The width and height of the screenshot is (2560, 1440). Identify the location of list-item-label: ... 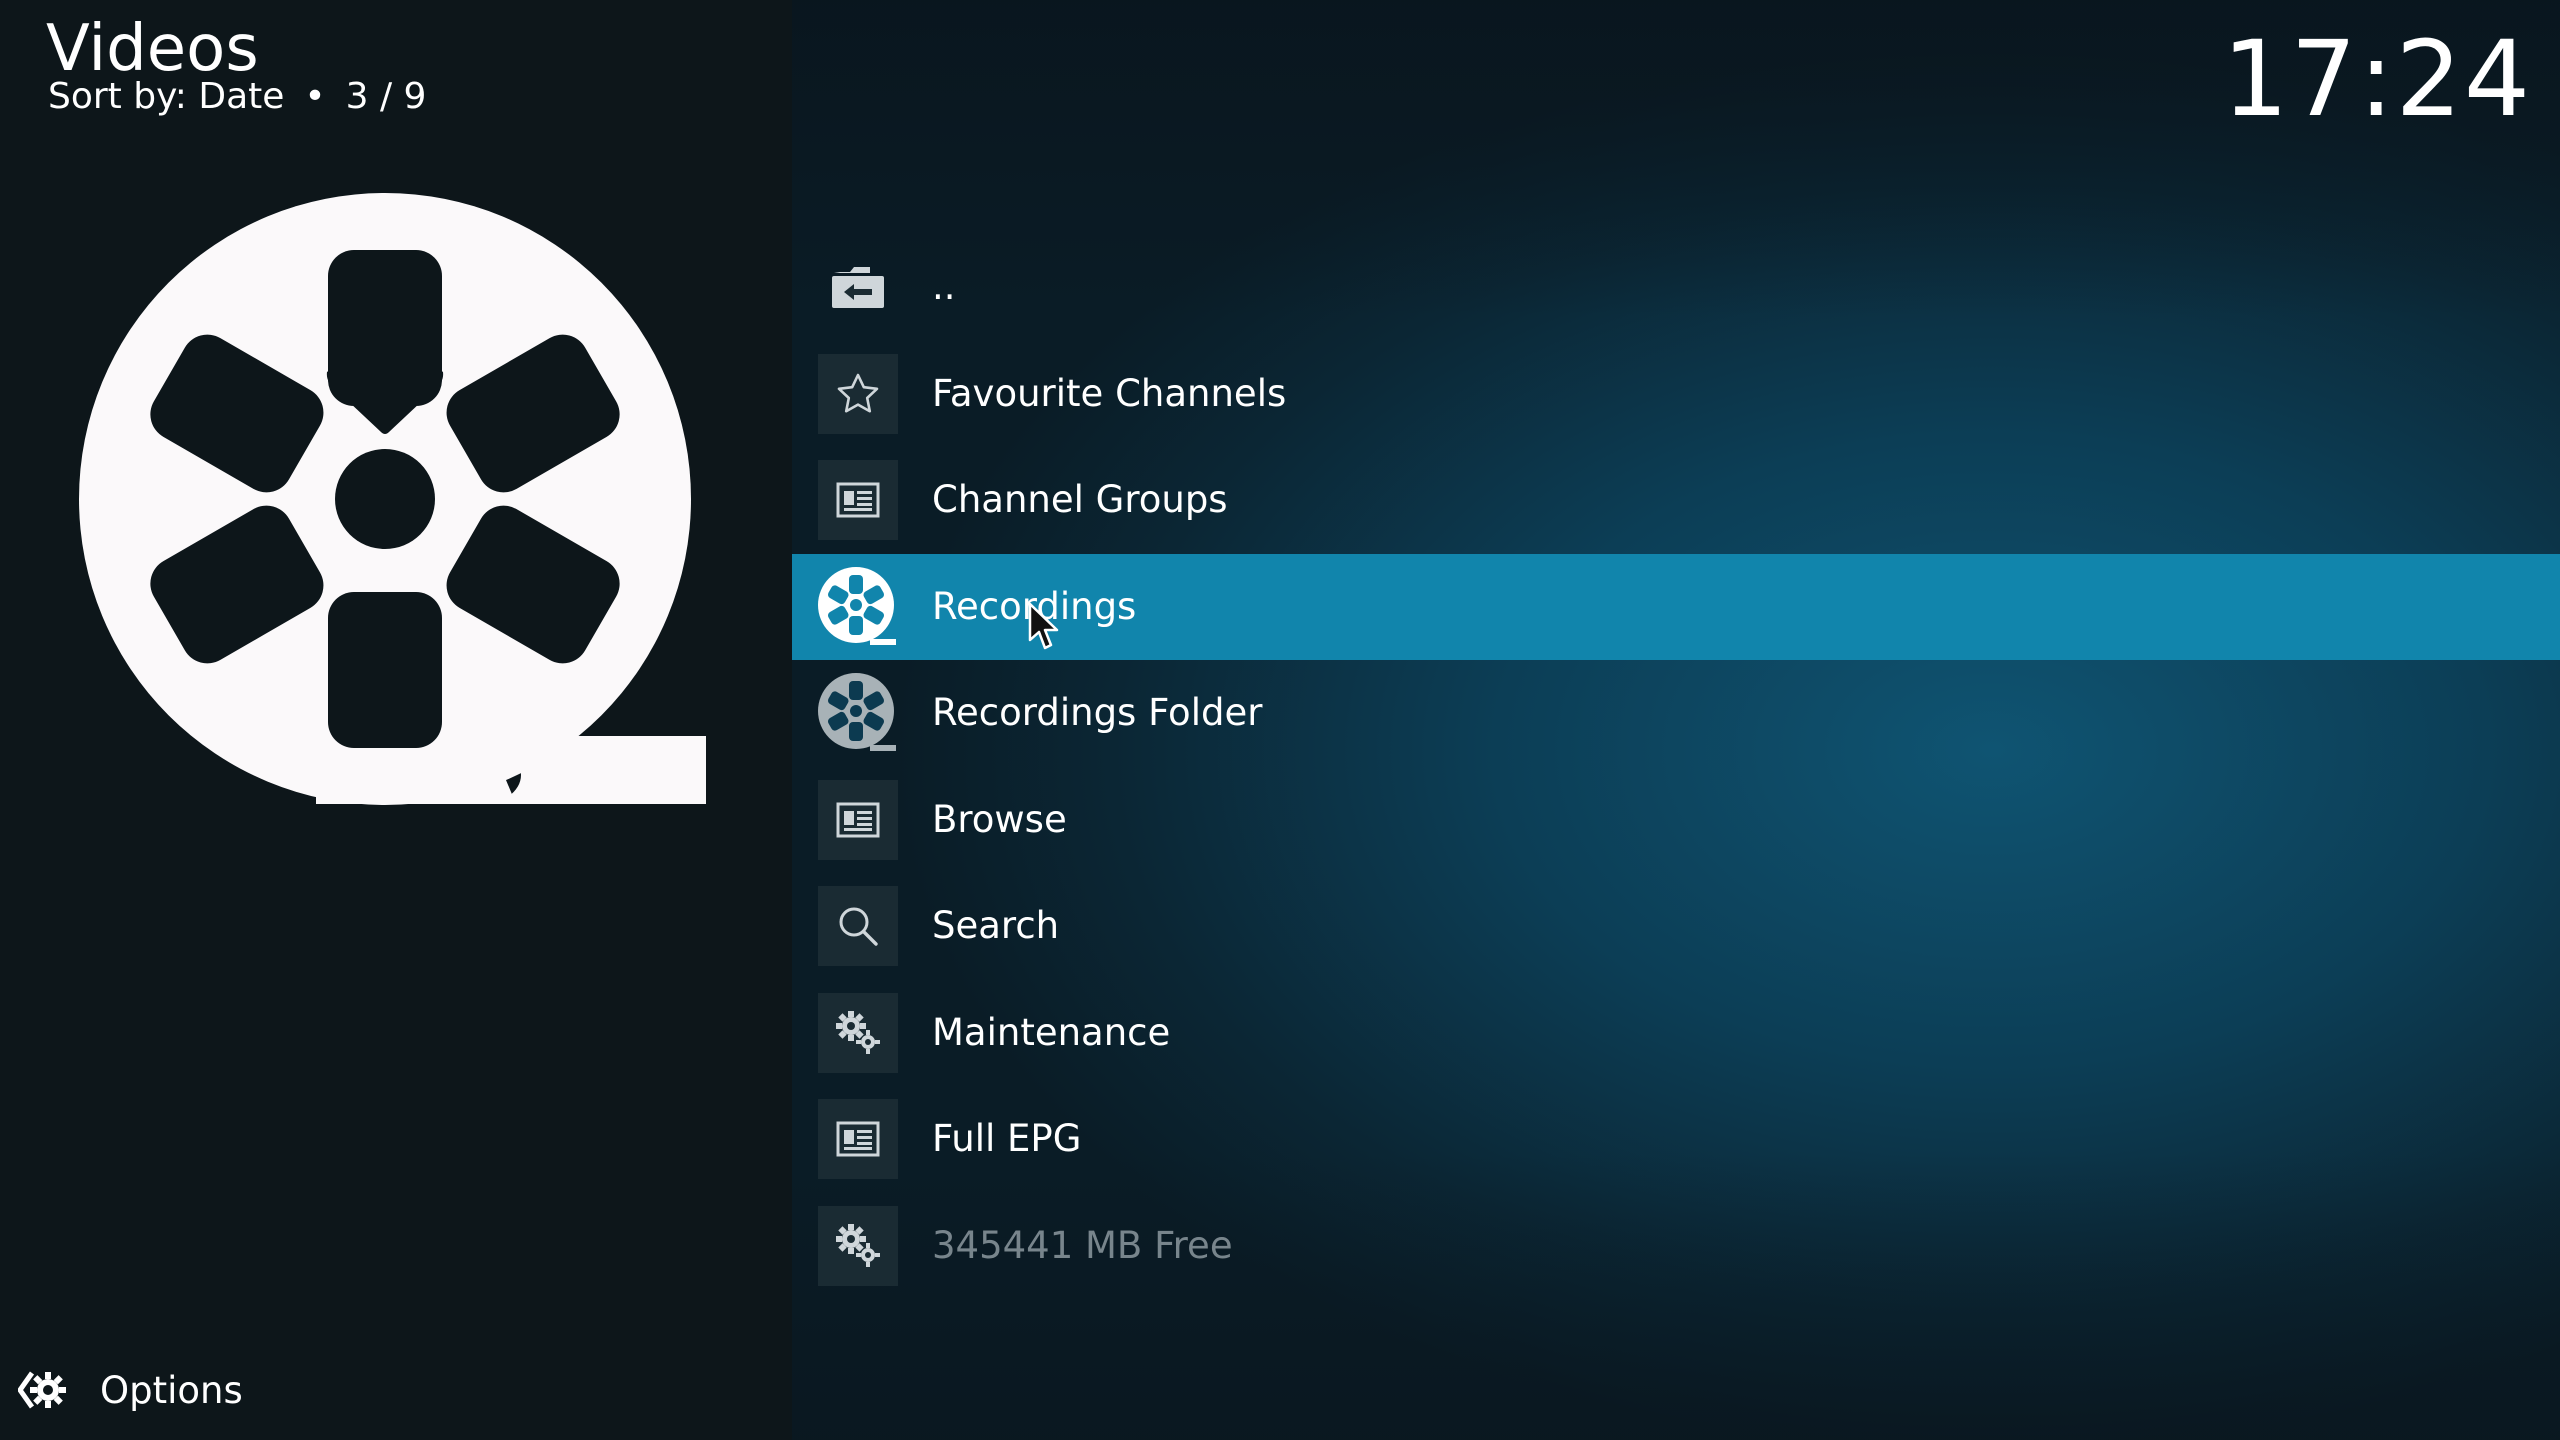
(944, 286).